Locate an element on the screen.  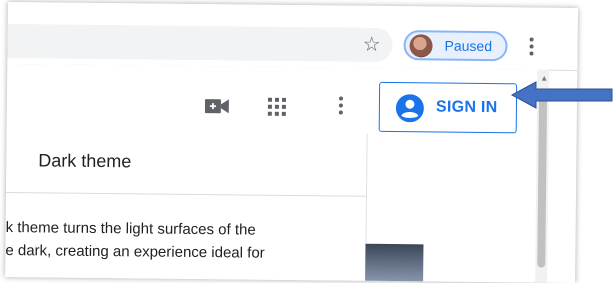
account-circle-icon is located at coordinates (409, 108).